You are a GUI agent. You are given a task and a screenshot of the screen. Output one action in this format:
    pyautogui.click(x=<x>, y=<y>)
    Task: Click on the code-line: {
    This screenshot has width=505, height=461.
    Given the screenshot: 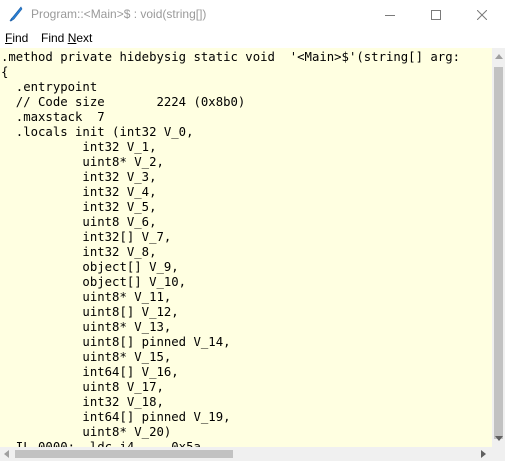 What is the action you would take?
    pyautogui.click(x=5, y=72)
    